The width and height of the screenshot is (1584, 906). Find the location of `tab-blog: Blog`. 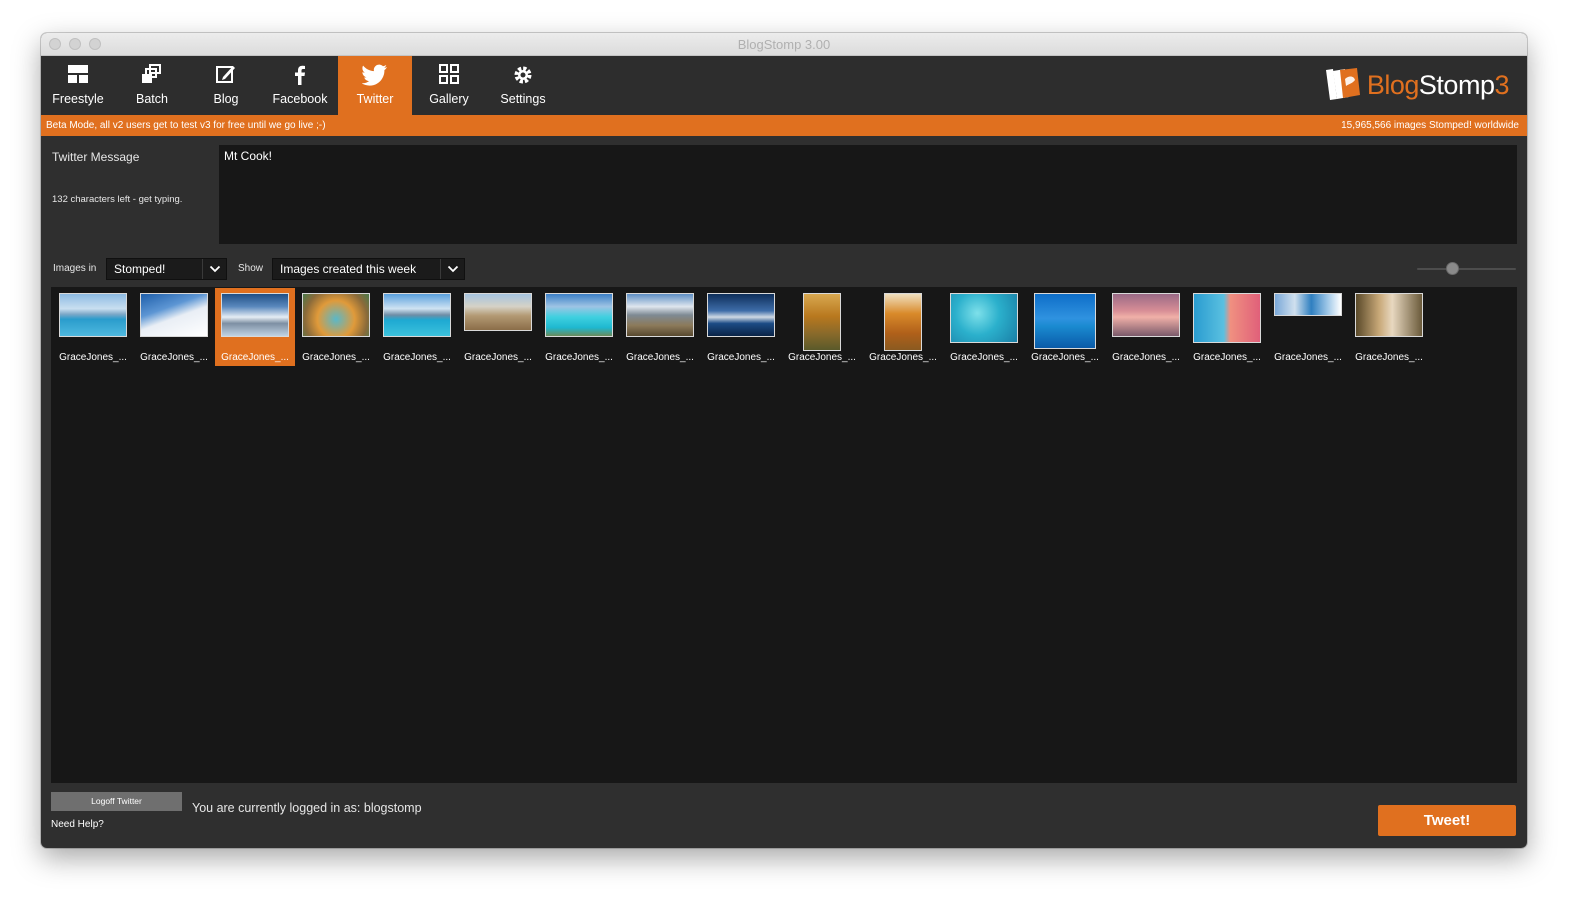

tab-blog: Blog is located at coordinates (226, 85).